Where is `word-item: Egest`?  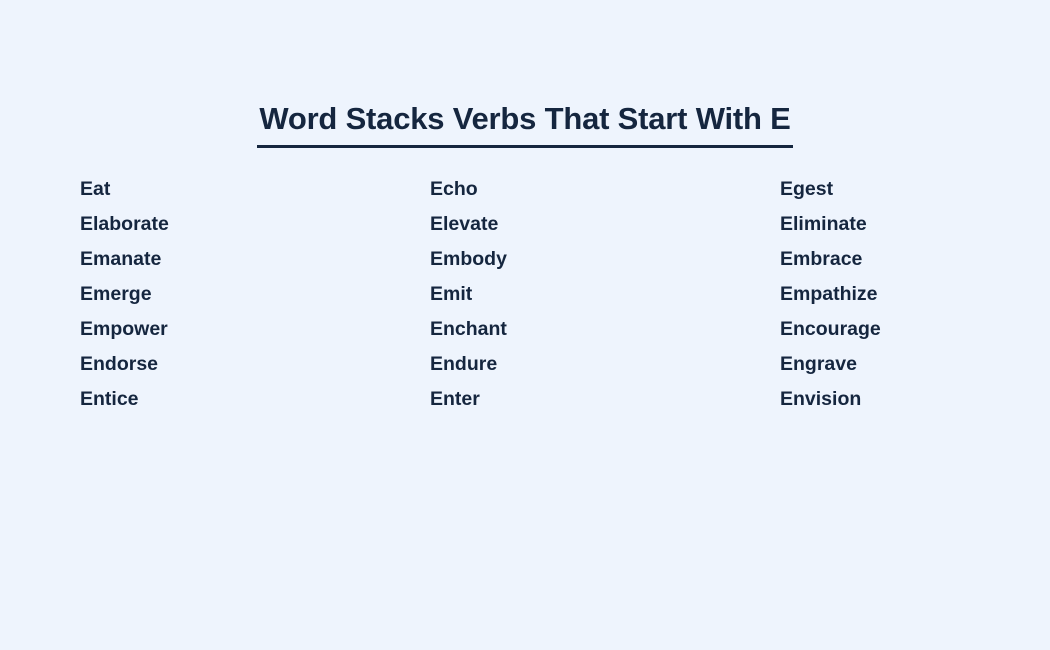 word-item: Egest is located at coordinates (807, 189).